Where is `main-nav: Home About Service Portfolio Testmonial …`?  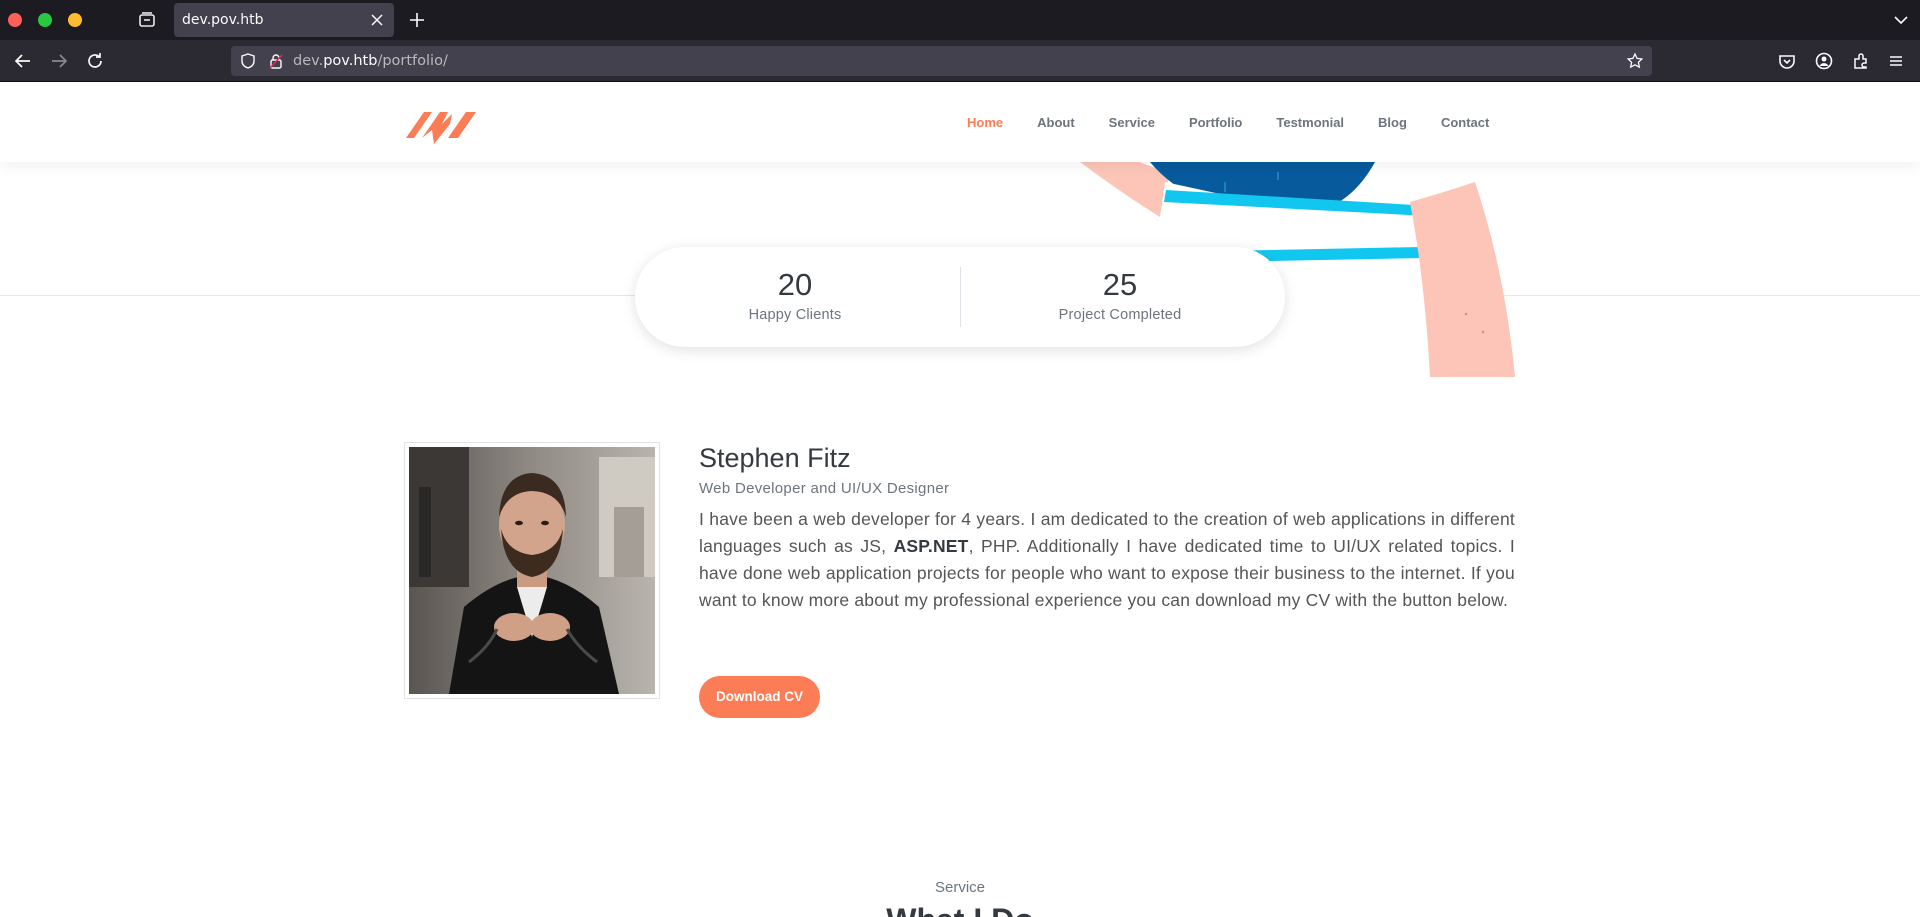 main-nav: Home About Service Portfolio Testmonial … is located at coordinates (1228, 122).